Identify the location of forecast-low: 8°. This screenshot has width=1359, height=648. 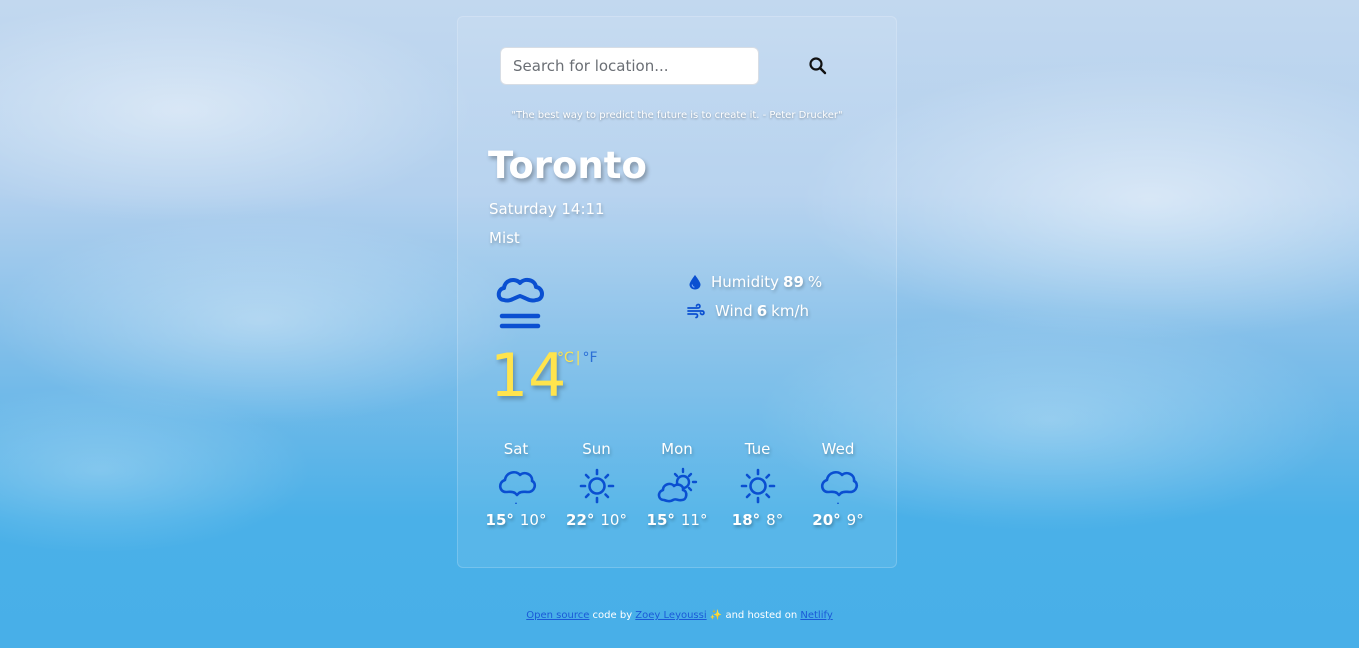
(775, 520).